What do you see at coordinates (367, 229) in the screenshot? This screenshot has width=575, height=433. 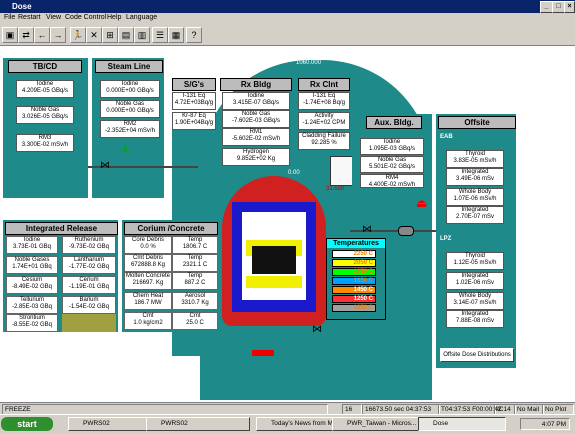 I see `aux-valve-icon: ⋈` at bounding box center [367, 229].